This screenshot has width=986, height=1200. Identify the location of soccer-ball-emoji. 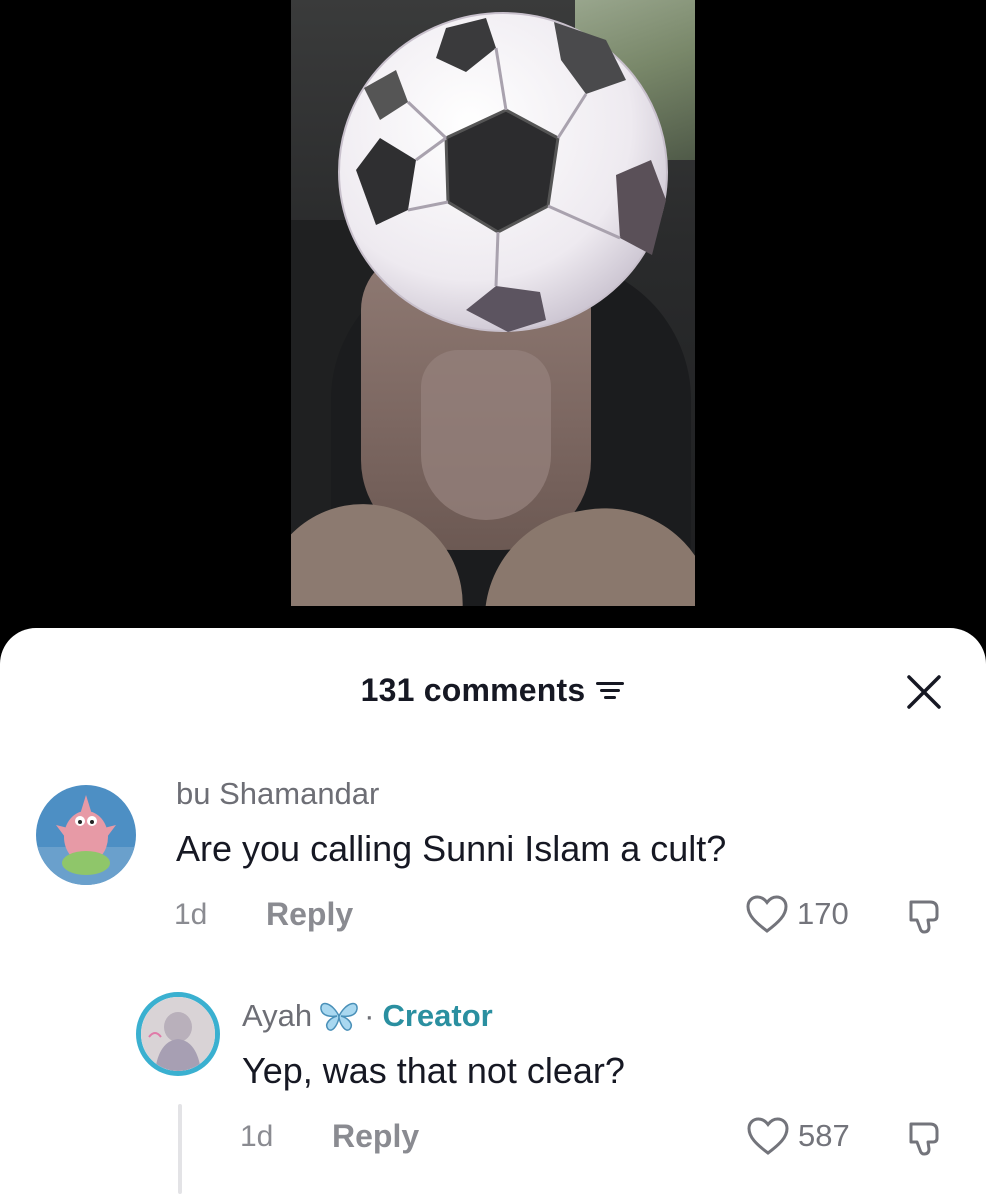
(503, 172).